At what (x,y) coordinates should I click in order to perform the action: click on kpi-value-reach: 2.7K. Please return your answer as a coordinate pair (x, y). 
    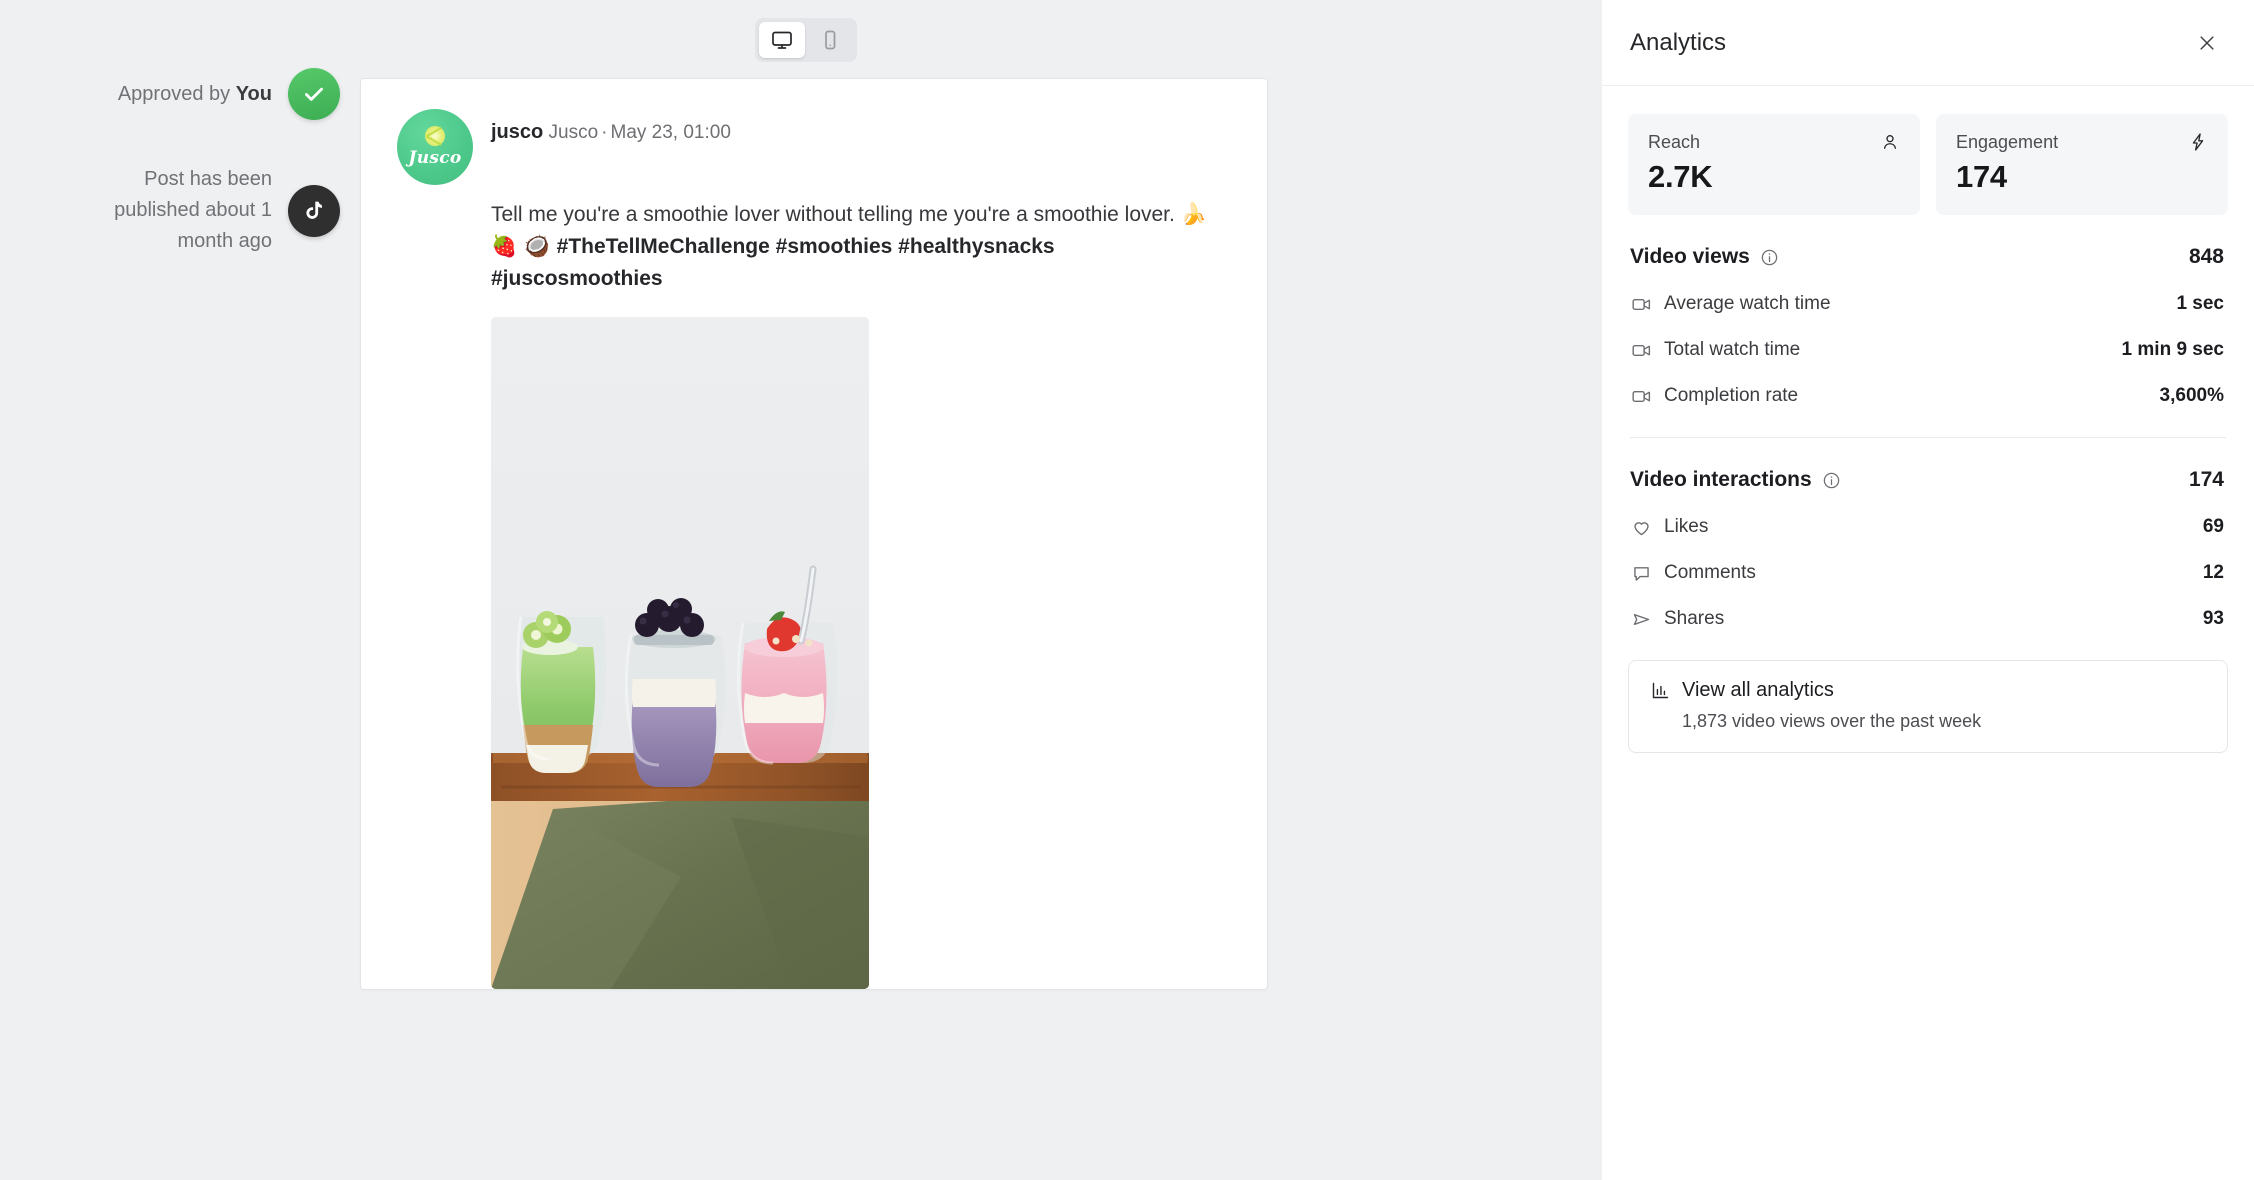
    Looking at the image, I should click on (1680, 176).